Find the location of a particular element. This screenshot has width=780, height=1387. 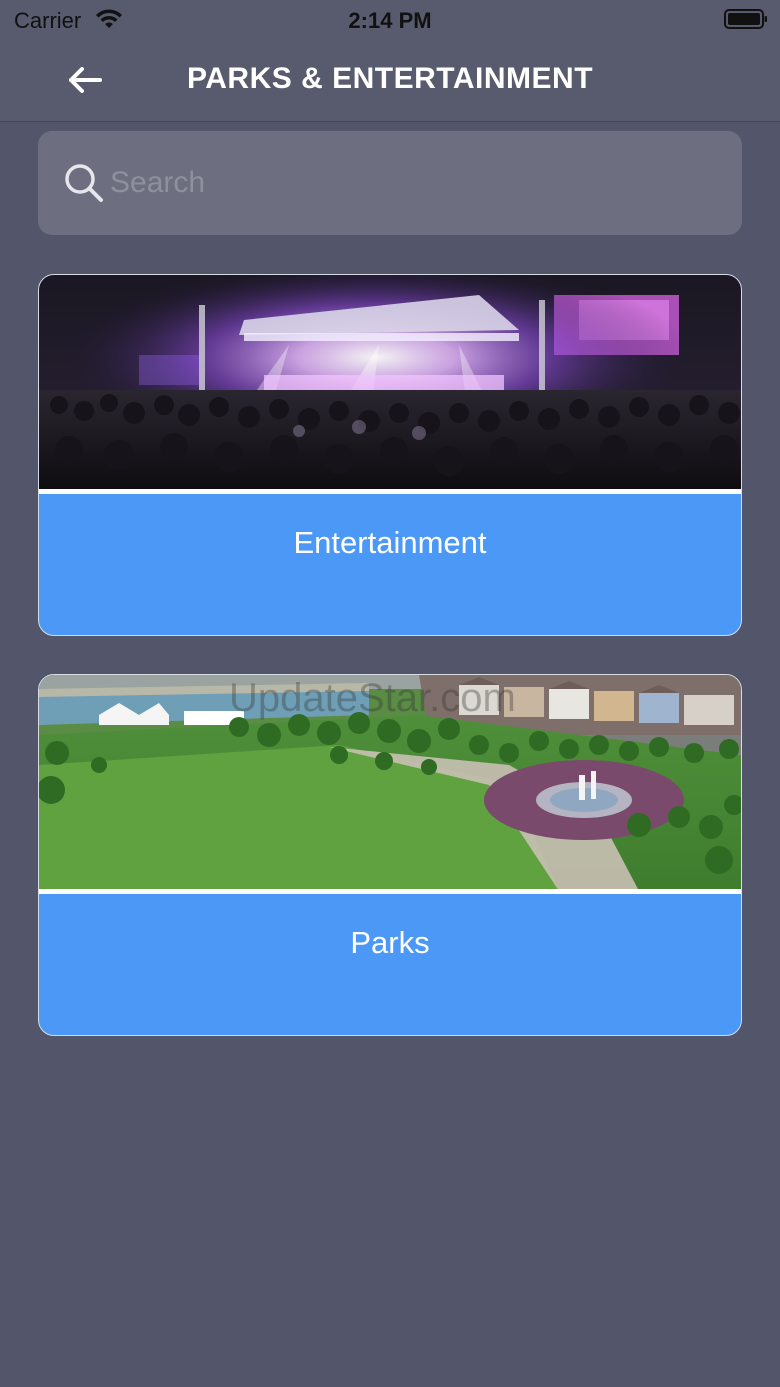

parks-image: UpdateStar.com is located at coordinates (390, 783).